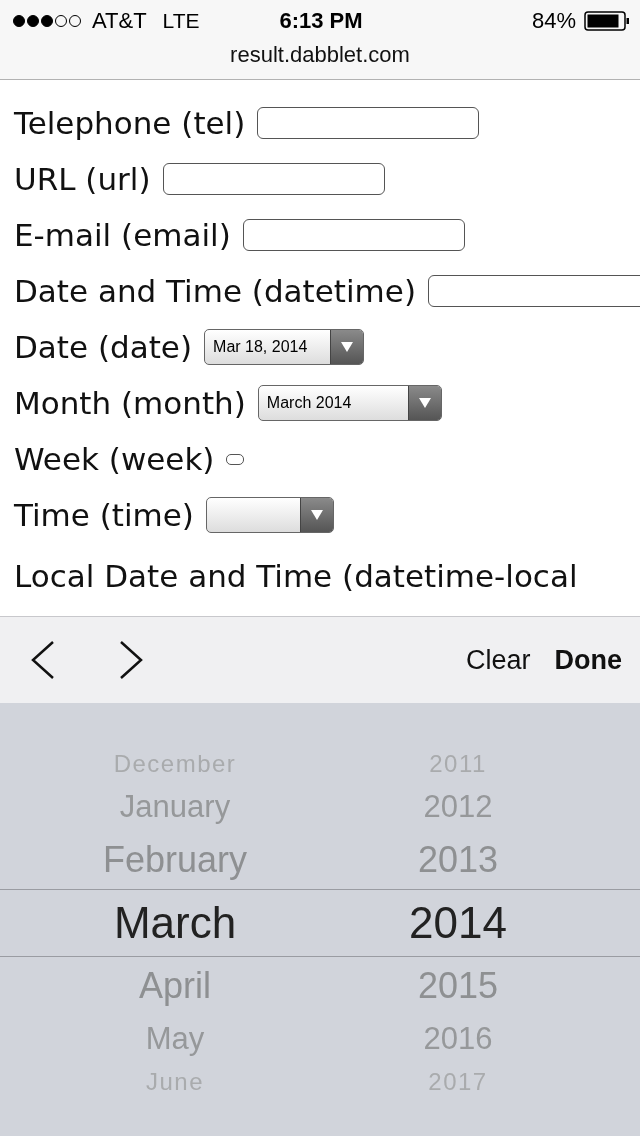  Describe the element at coordinates (284, 347) in the screenshot. I see `select-field: Mar 18, 2014` at that location.